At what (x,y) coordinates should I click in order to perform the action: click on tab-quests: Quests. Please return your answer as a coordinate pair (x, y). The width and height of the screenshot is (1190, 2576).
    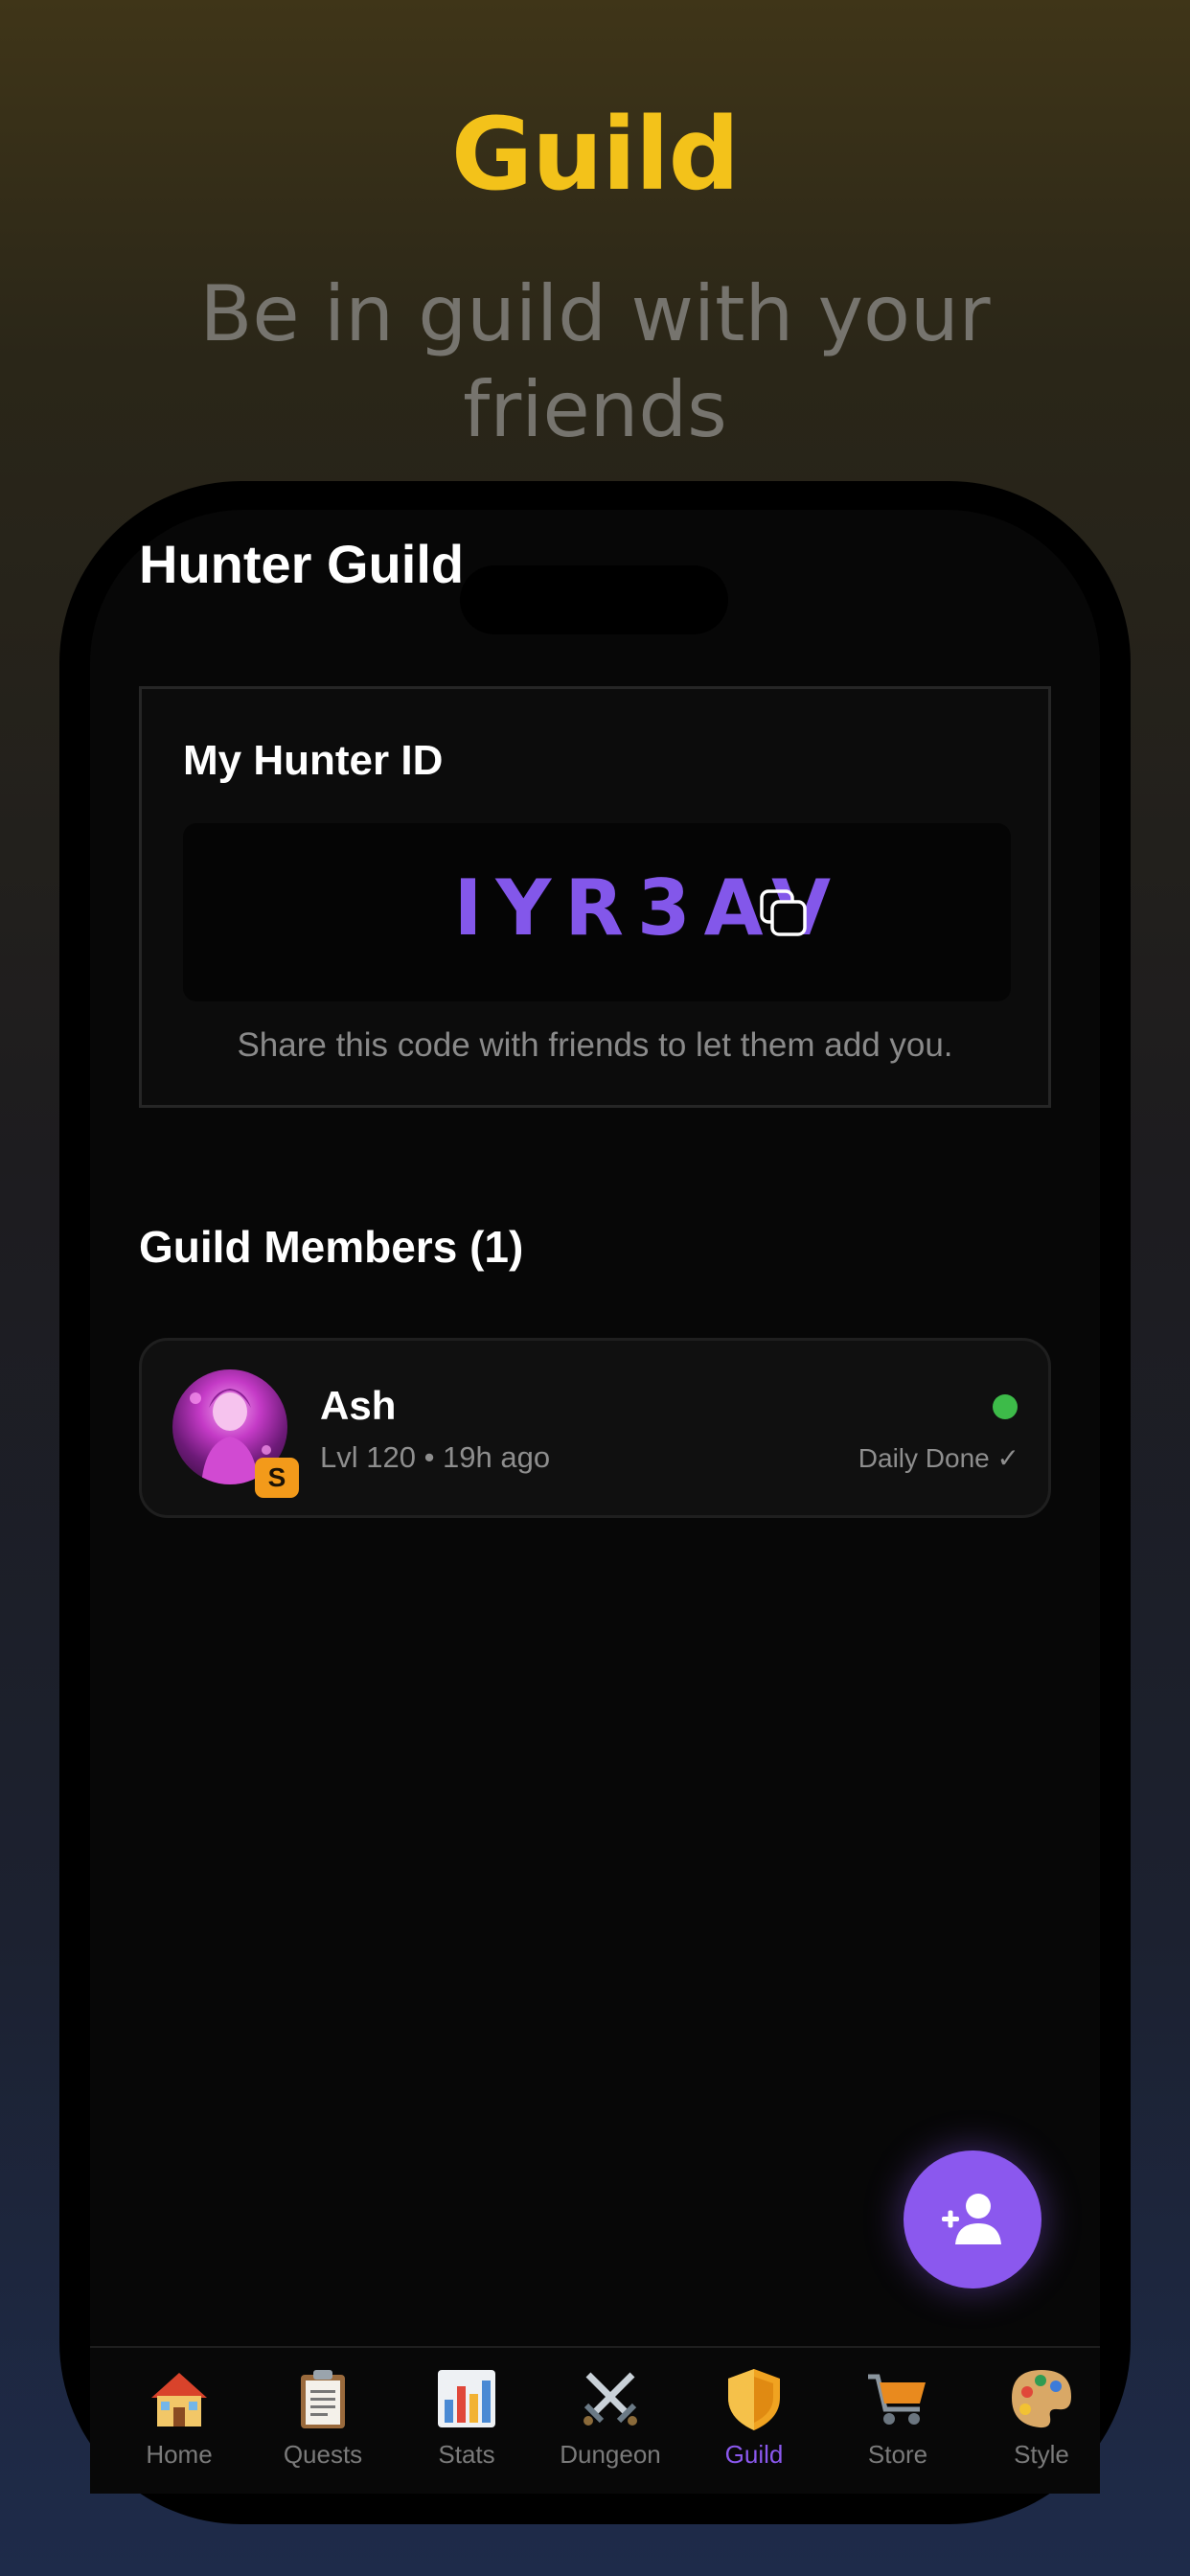
    Looking at the image, I should click on (323, 2422).